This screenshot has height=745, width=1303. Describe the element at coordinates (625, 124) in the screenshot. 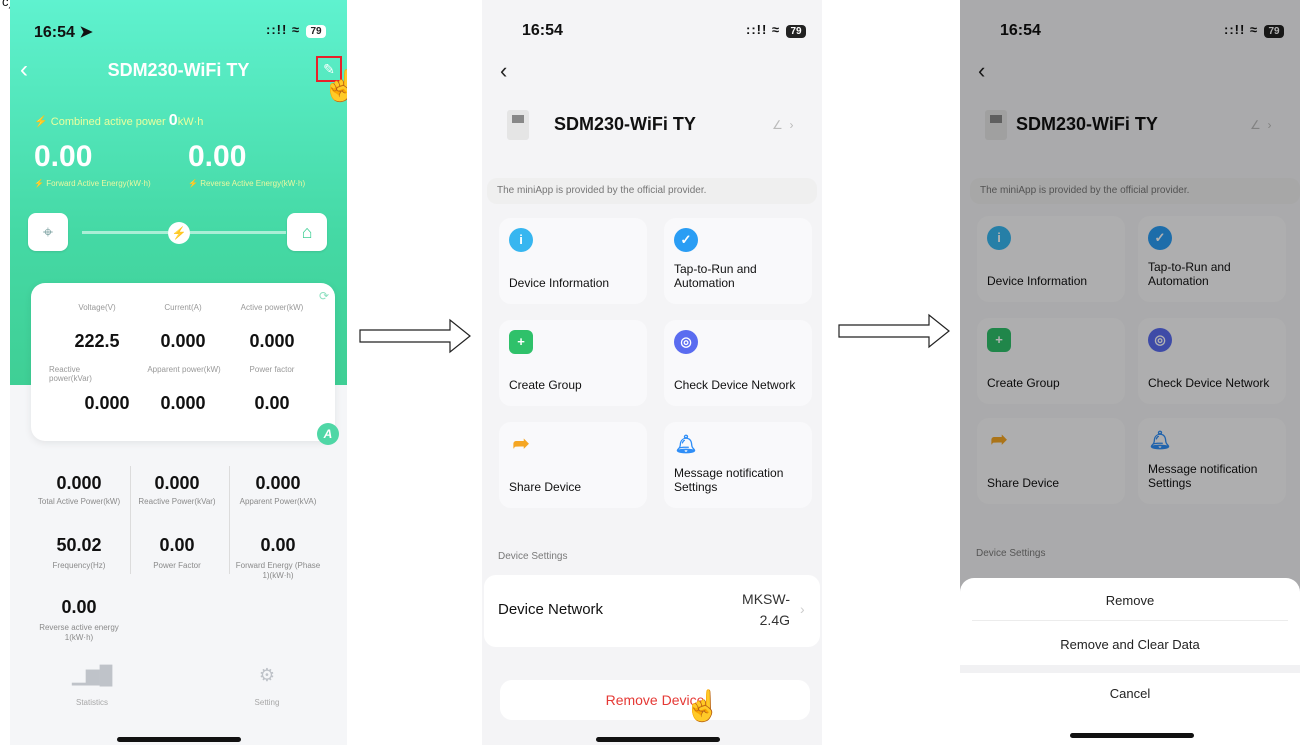

I see `device-name: SDM230-WiFi TY` at that location.